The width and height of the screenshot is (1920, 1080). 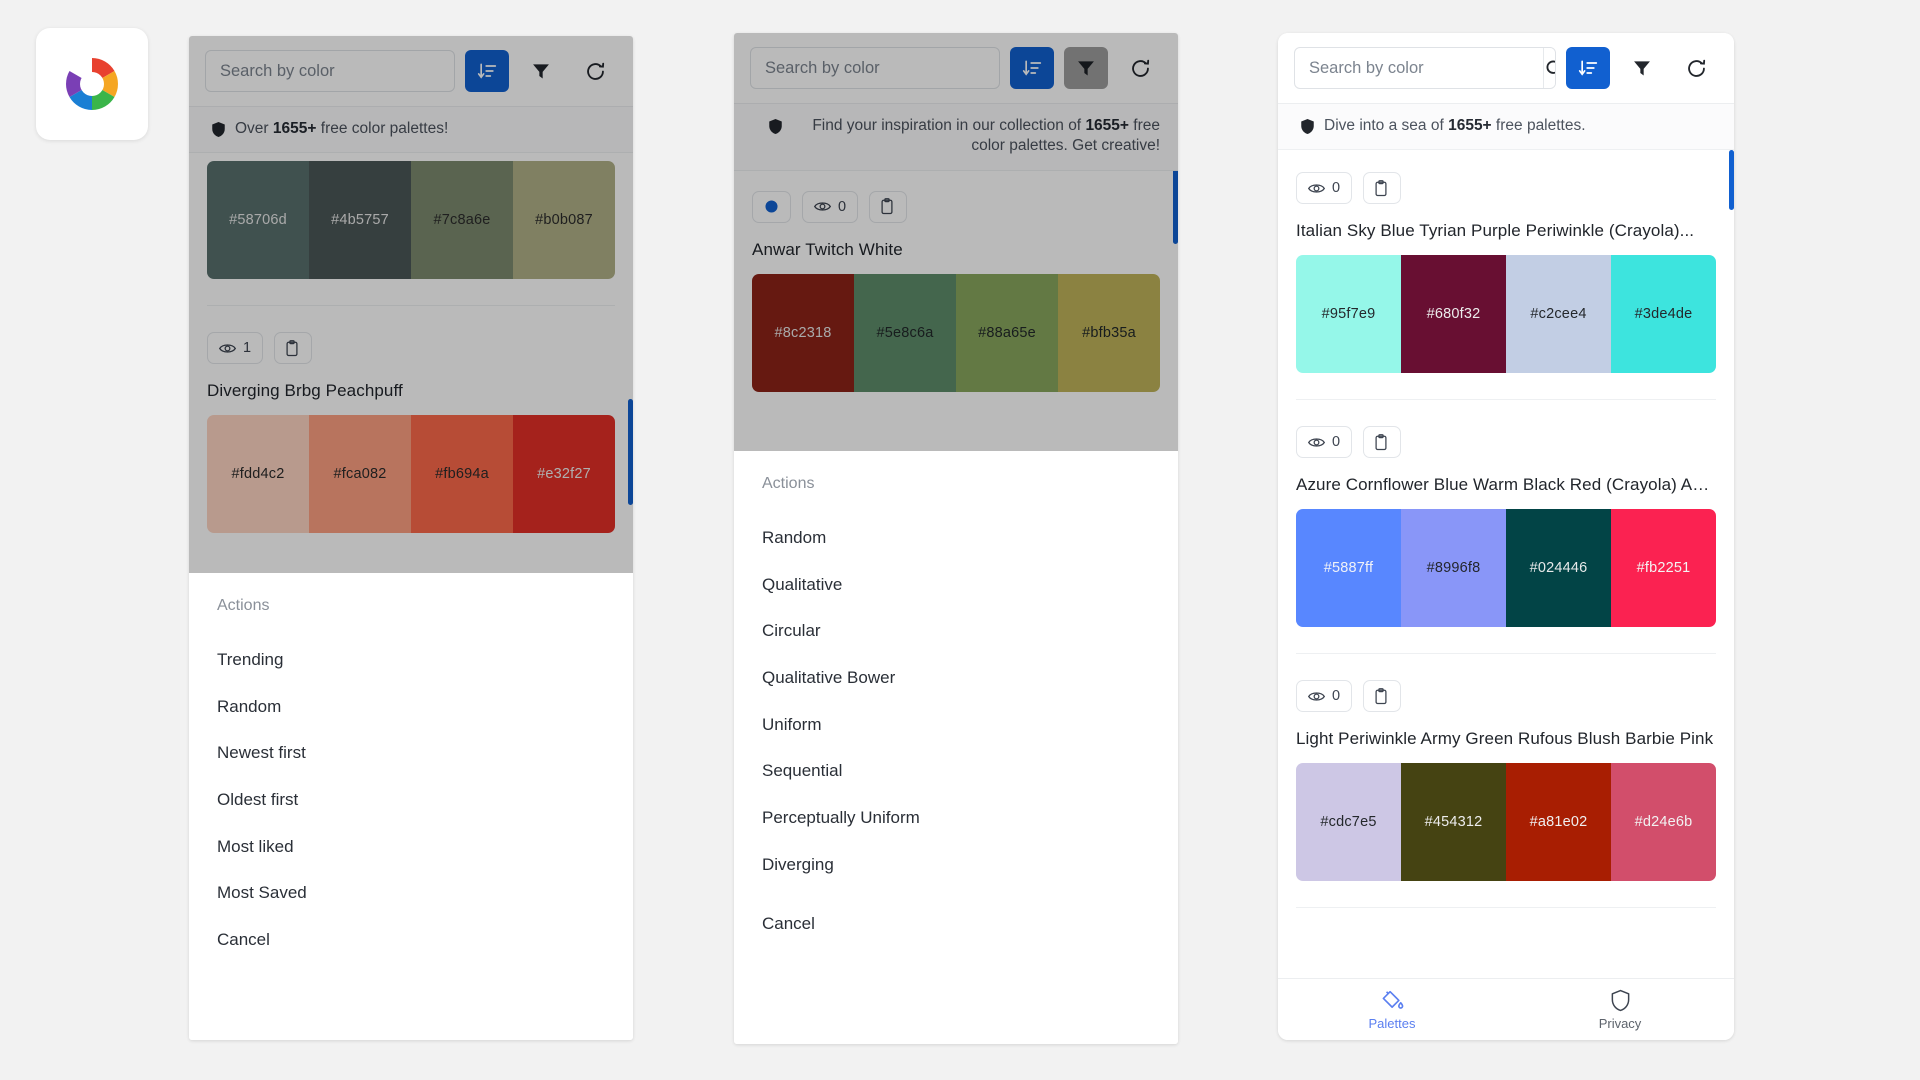 What do you see at coordinates (1663, 568) in the screenshot?
I see `swatch: #fb2251` at bounding box center [1663, 568].